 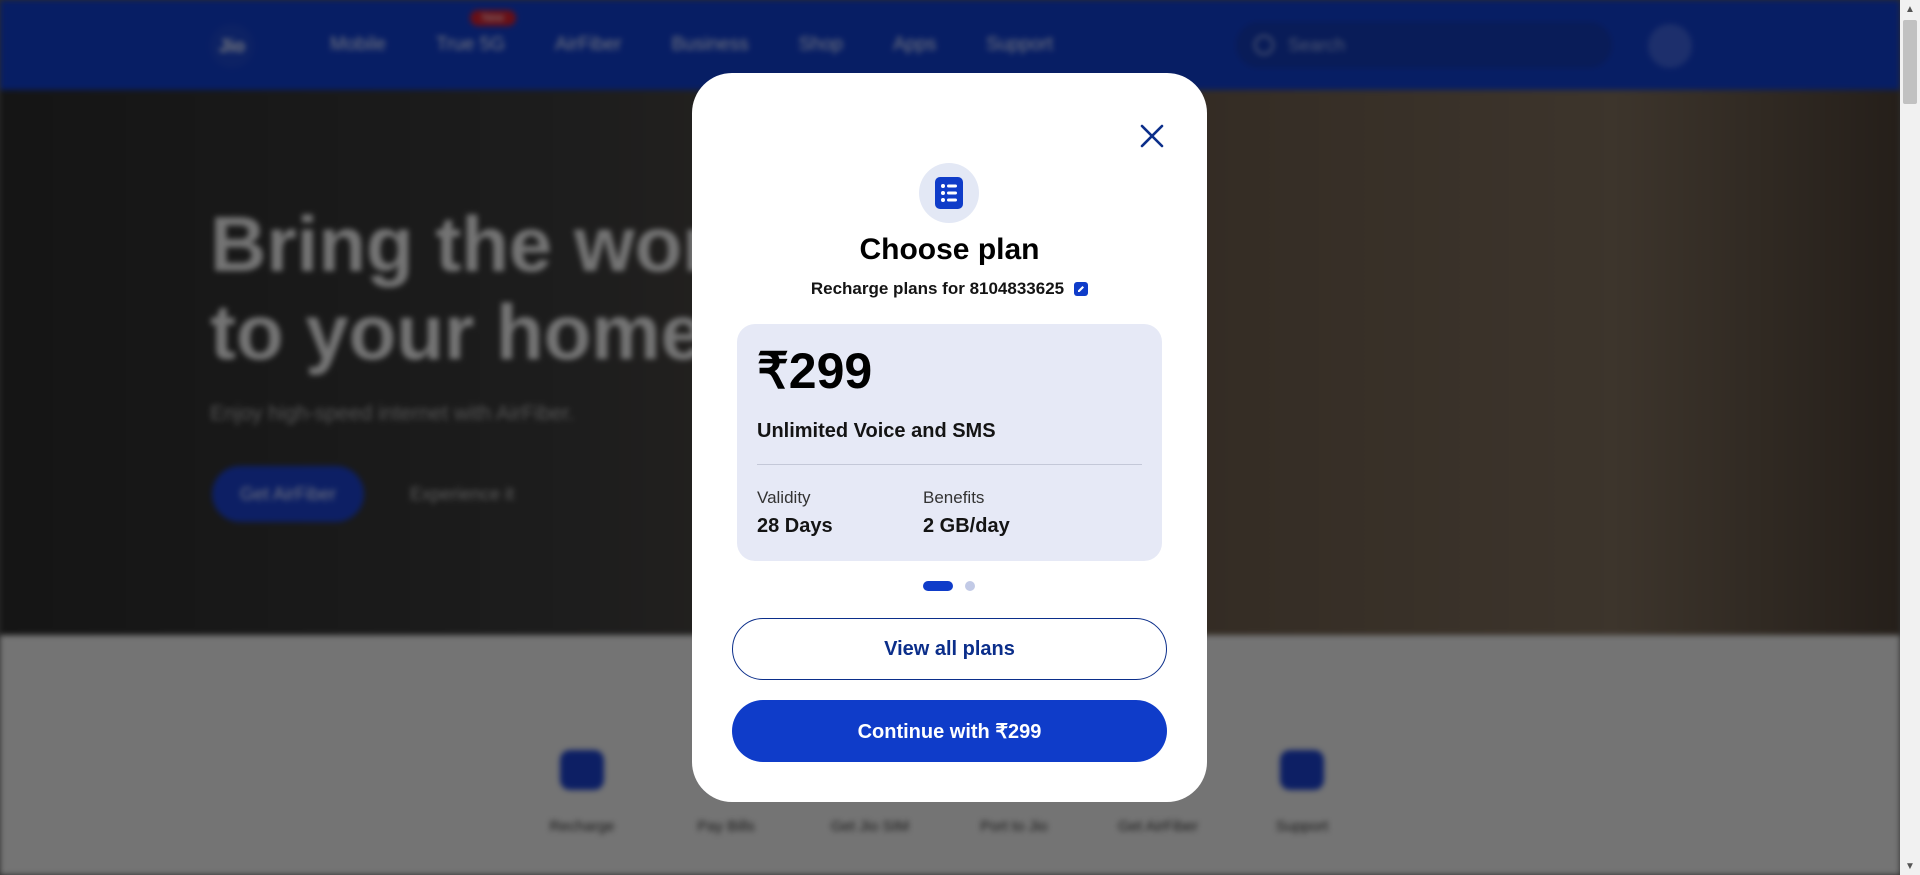 I want to click on plan-description: Unlimited Voice and SMS, so click(x=876, y=431).